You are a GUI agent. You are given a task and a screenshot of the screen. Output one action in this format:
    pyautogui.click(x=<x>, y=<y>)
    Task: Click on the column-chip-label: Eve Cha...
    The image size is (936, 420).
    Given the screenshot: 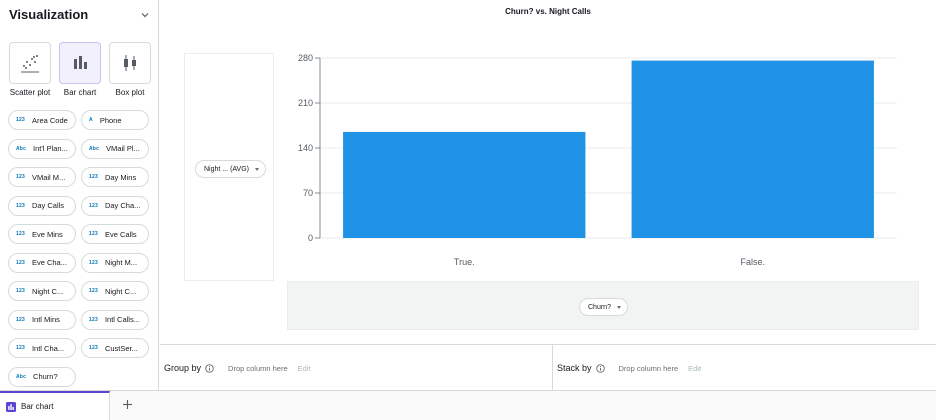 What is the action you would take?
    pyautogui.click(x=49, y=262)
    